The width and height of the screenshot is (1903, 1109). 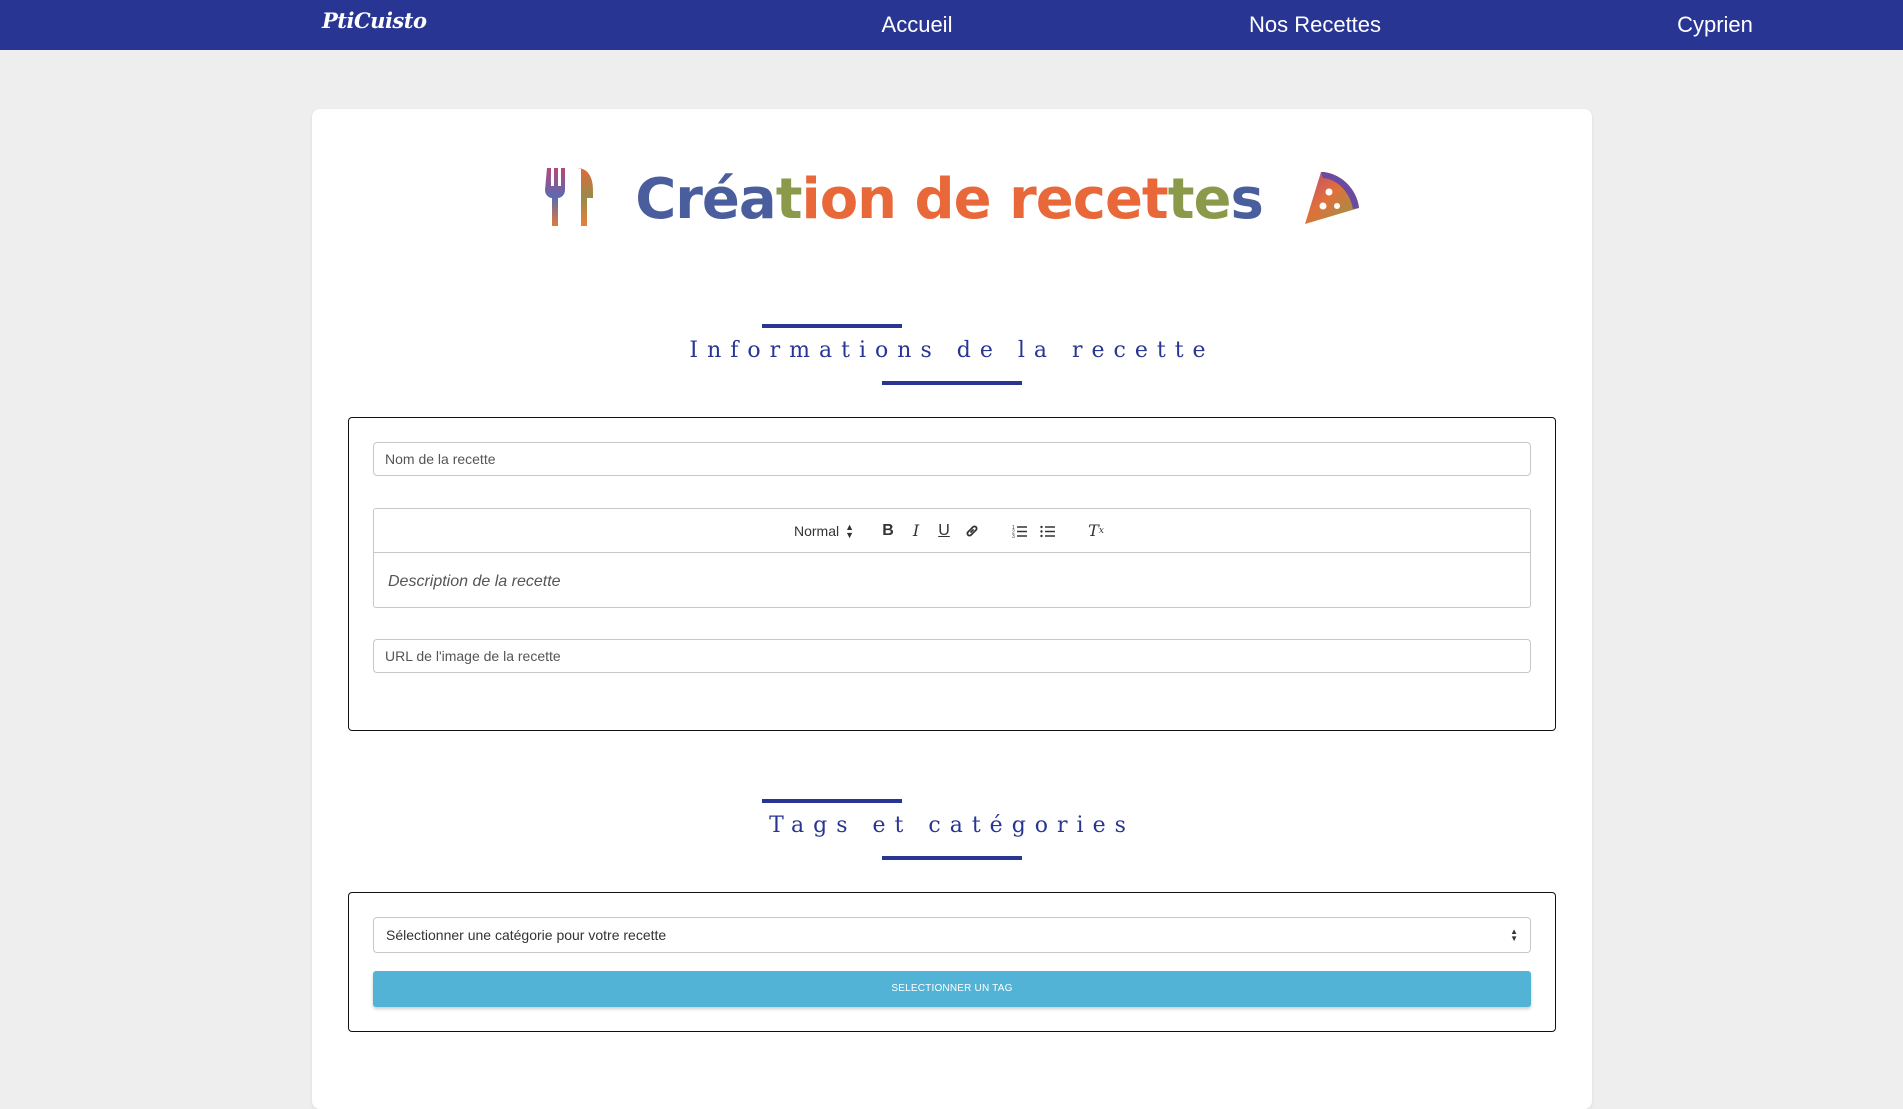 What do you see at coordinates (972, 531) in the screenshot?
I see `link-icon` at bounding box center [972, 531].